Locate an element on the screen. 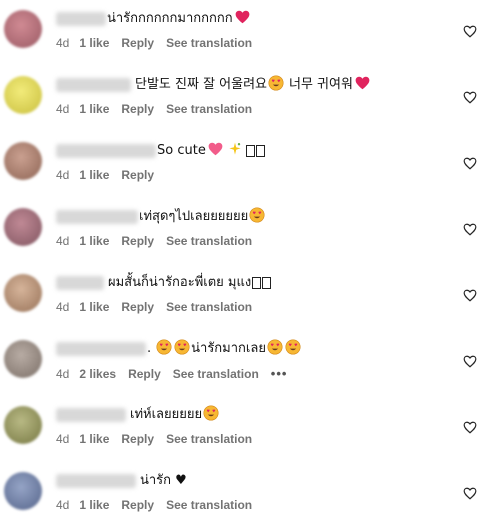 This screenshot has height=528, width=487. comment-item: น่ารัก ♥ 4d 1 like Reply See translation is located at coordinates (243, 495).